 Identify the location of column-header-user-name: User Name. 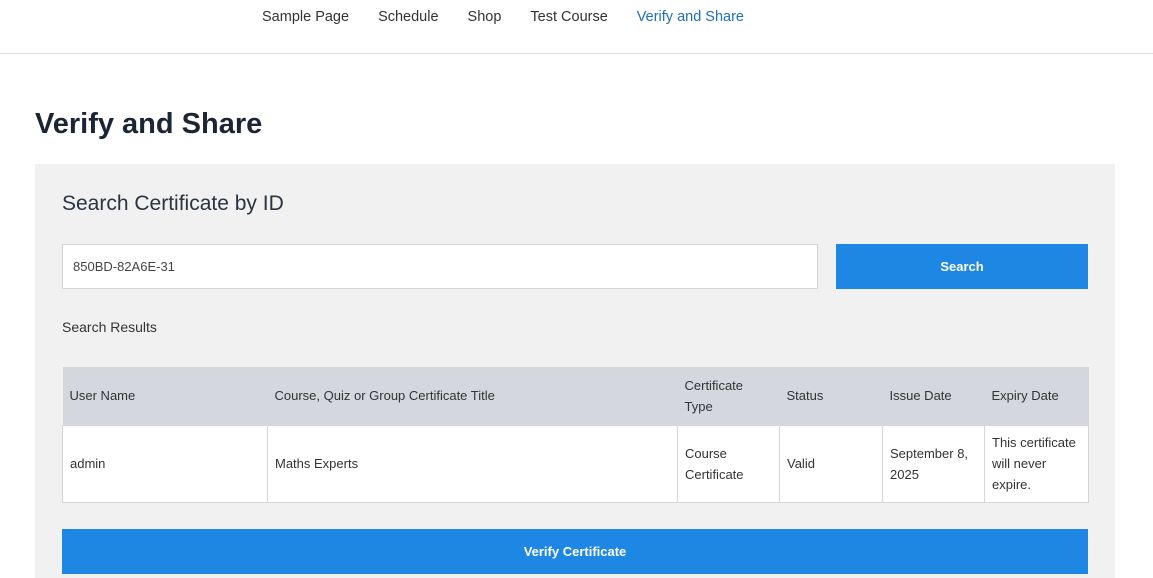
(165, 396).